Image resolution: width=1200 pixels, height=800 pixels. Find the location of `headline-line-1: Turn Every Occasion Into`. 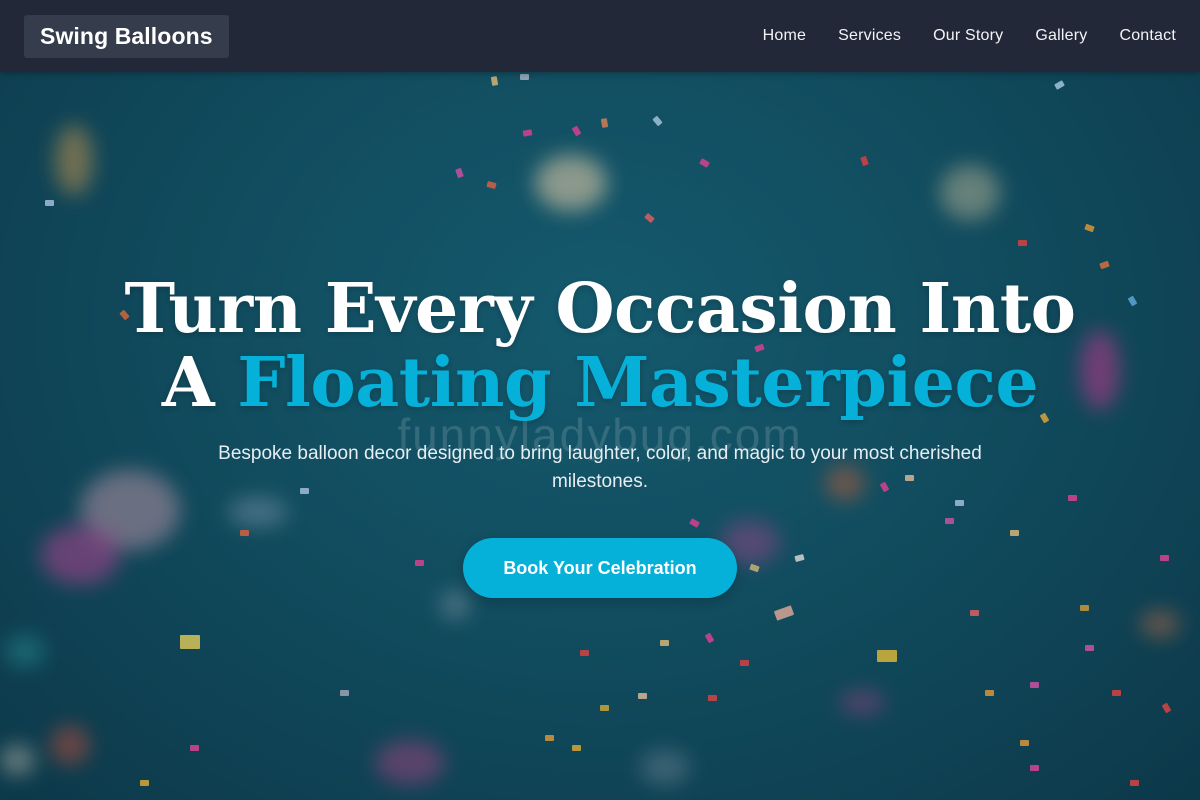

headline-line-1: Turn Every Occasion Into is located at coordinates (600, 309).